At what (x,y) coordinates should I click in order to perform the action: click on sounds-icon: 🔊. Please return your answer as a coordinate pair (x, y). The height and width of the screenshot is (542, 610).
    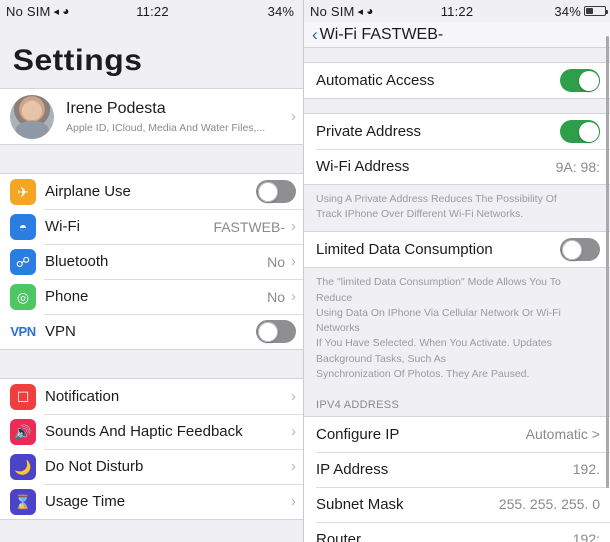
    Looking at the image, I should click on (23, 431).